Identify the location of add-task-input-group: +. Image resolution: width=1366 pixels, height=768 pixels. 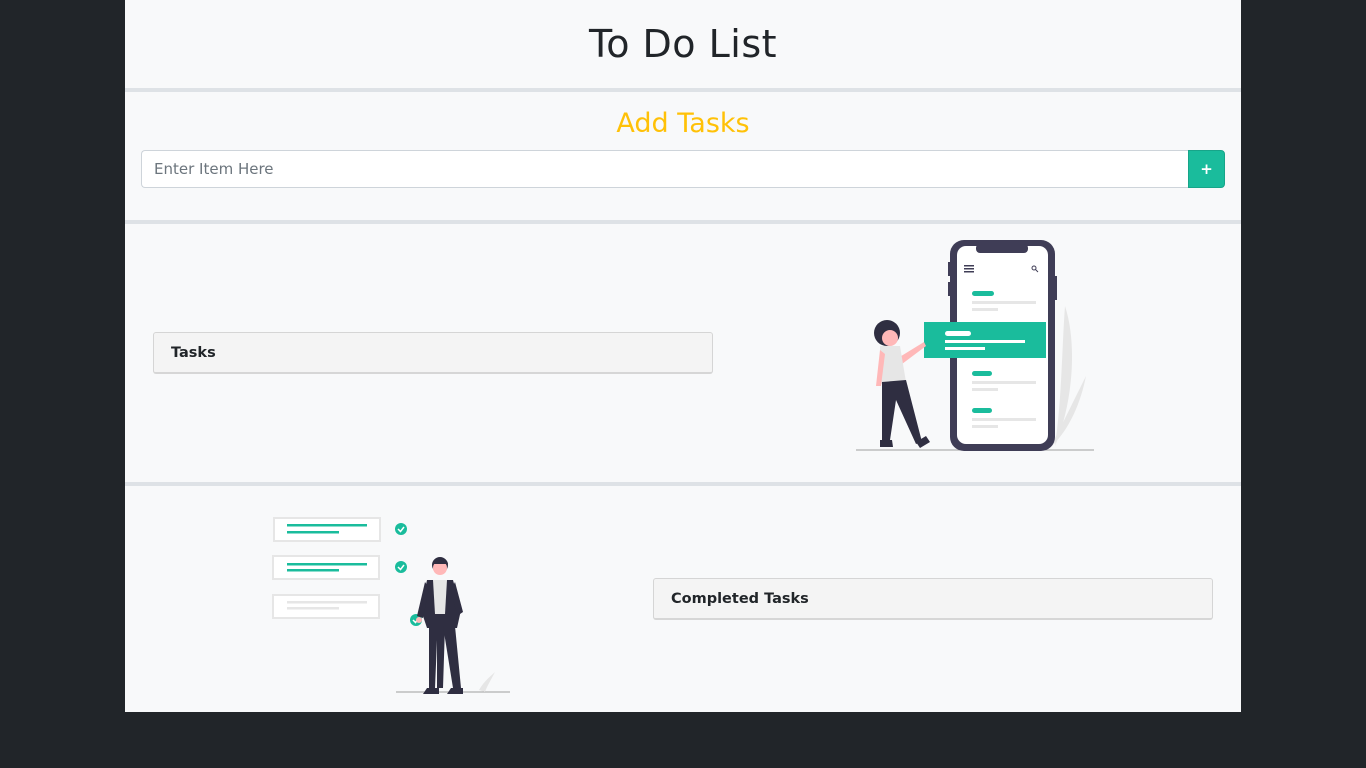
(683, 169).